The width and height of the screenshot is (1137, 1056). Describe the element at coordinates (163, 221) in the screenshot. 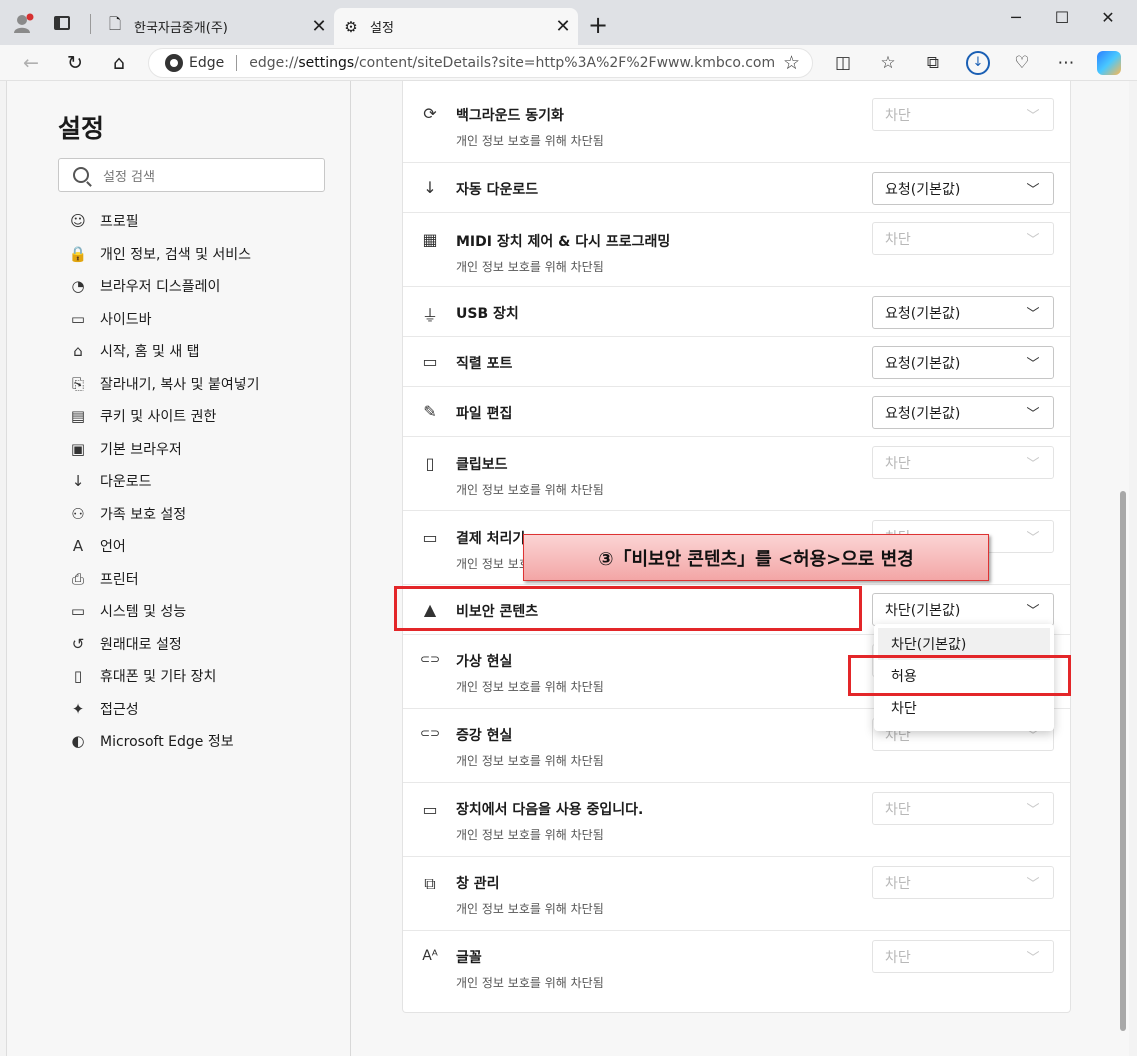

I see `sidebar-item-profile: ☺ 프로필` at that location.